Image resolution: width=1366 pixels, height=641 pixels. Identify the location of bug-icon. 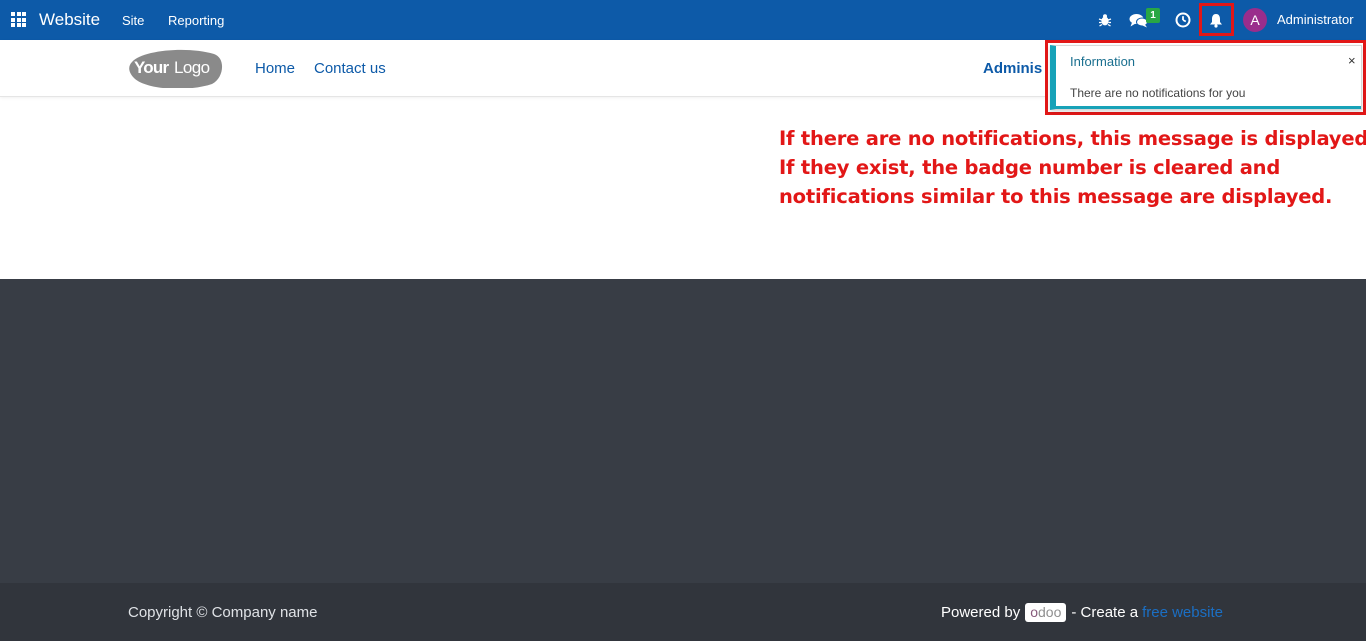
(1105, 20).